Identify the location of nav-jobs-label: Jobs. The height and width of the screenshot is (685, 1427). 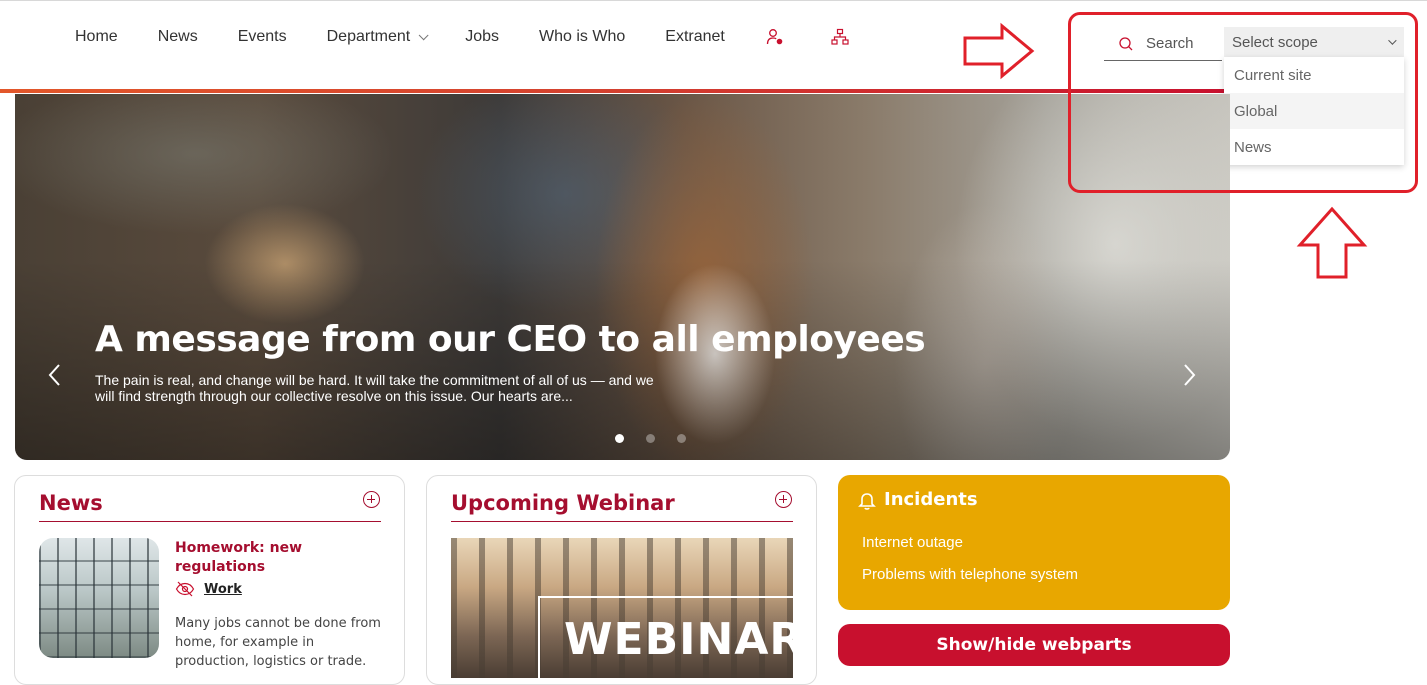
(482, 36).